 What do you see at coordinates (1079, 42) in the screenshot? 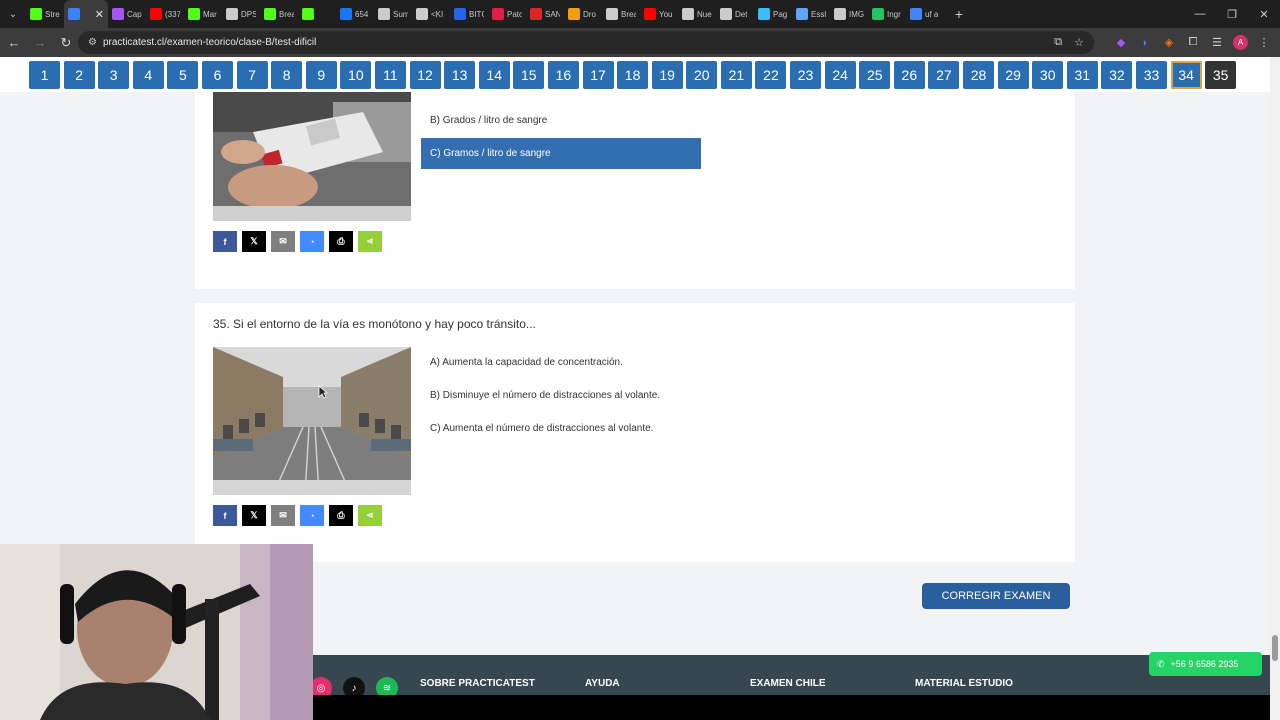
I see `bookmark-star-icon: ☆` at bounding box center [1079, 42].